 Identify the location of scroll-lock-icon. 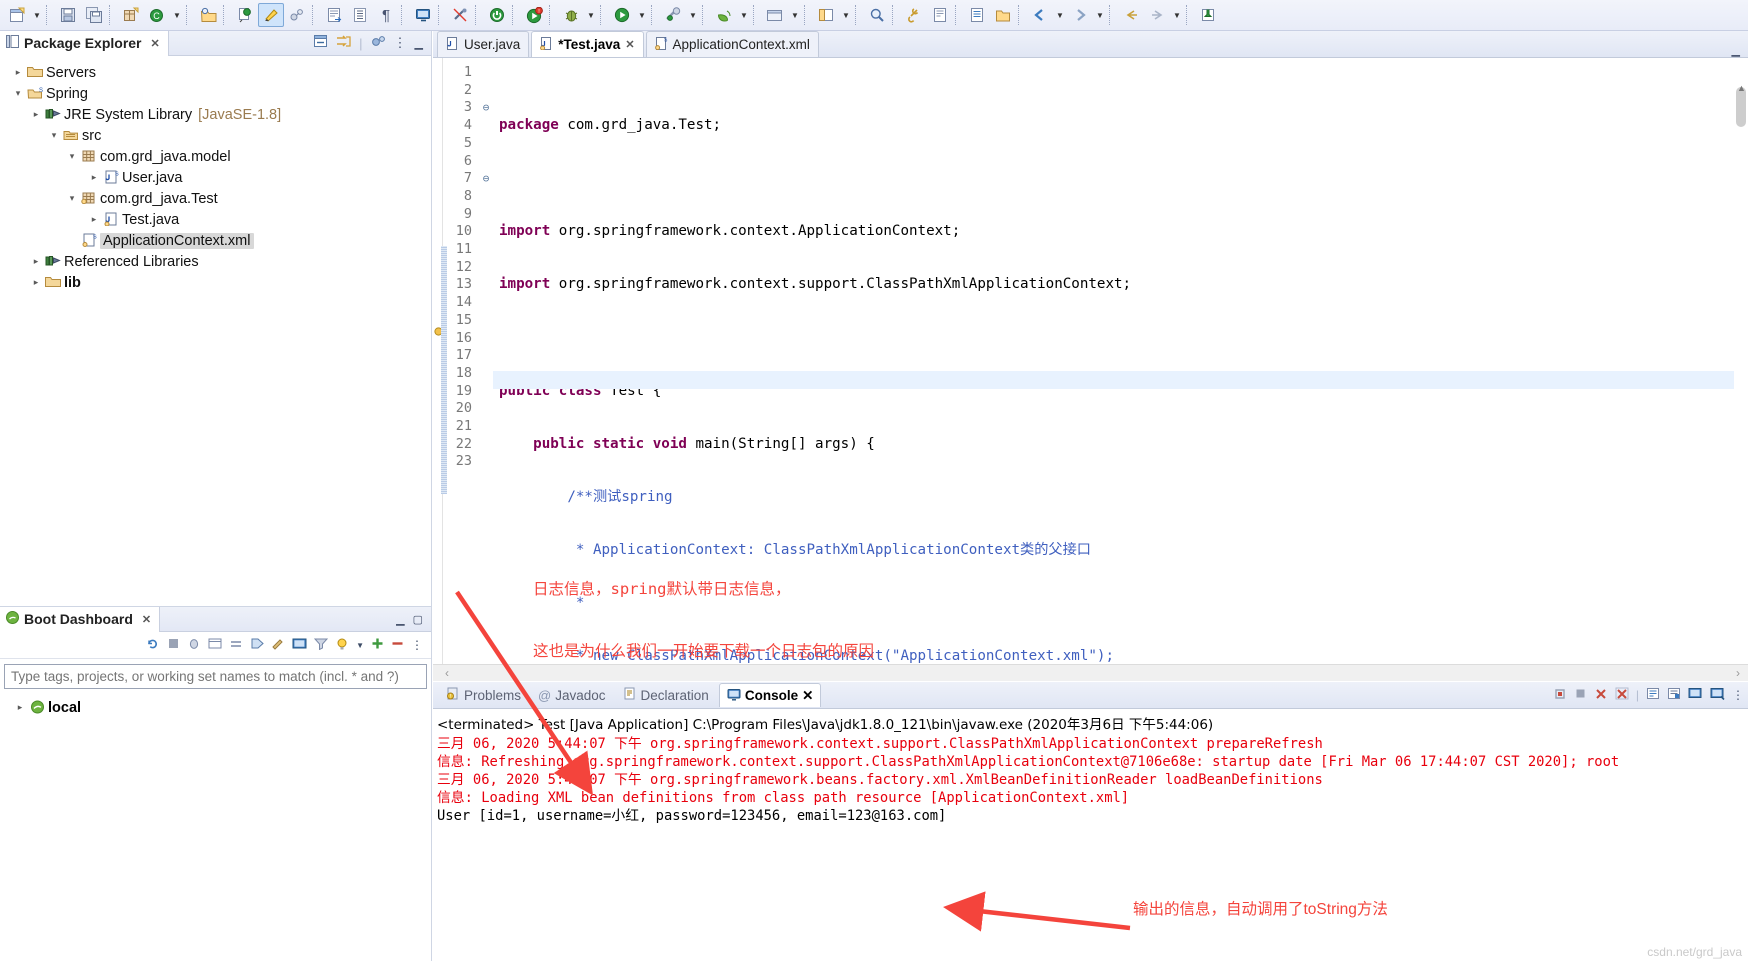
(1653, 695).